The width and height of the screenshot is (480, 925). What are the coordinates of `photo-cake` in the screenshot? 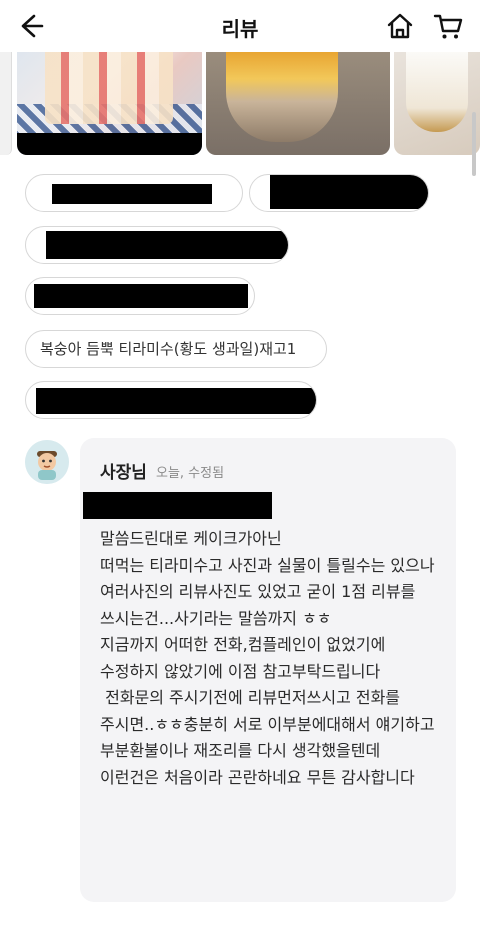 It's located at (109, 88).